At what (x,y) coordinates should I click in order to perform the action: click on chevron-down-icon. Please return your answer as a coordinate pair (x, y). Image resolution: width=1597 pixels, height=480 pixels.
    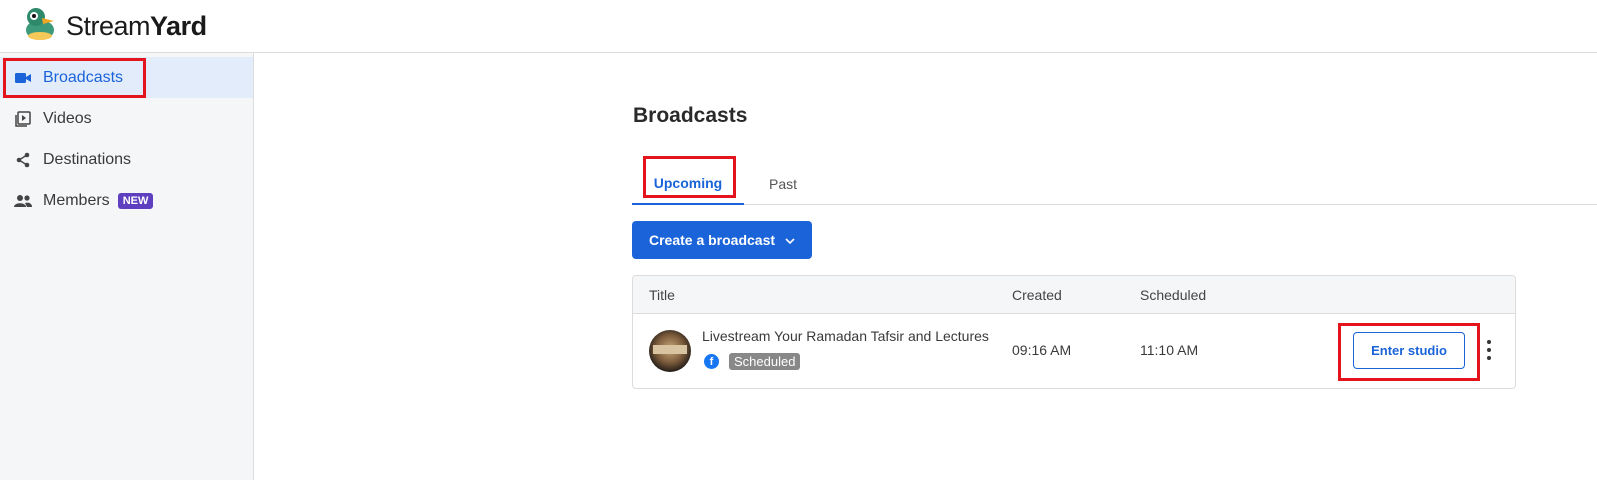
    Looking at the image, I should click on (790, 240).